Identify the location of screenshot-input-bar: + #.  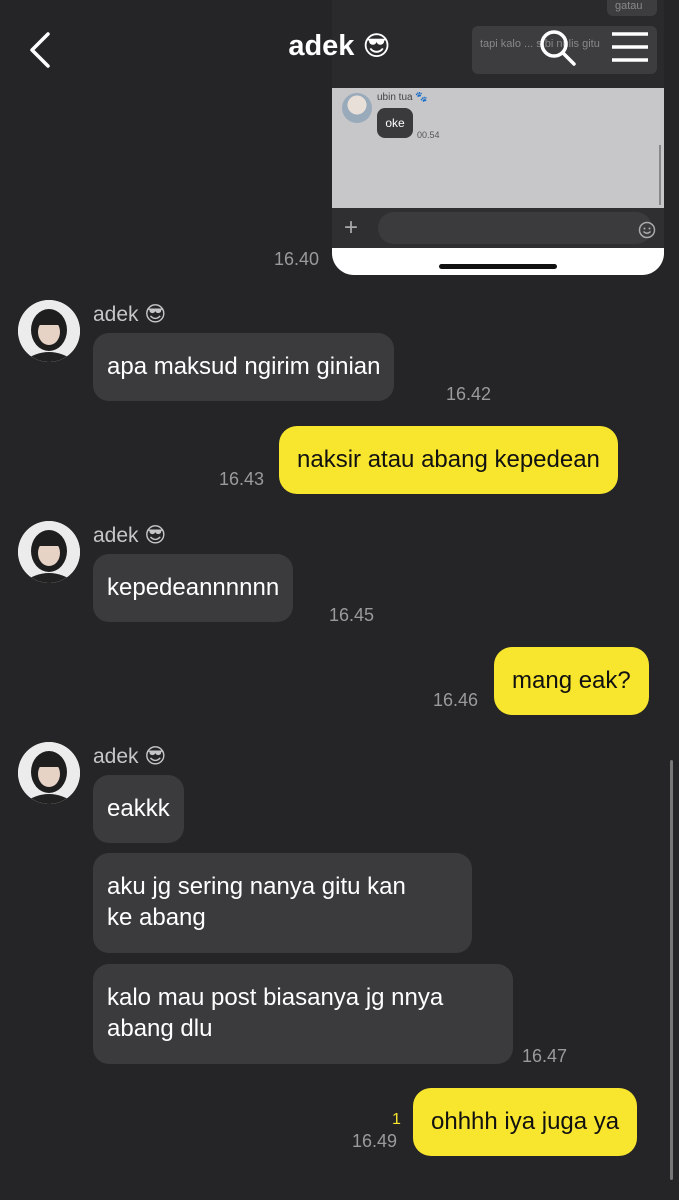
(498, 228).